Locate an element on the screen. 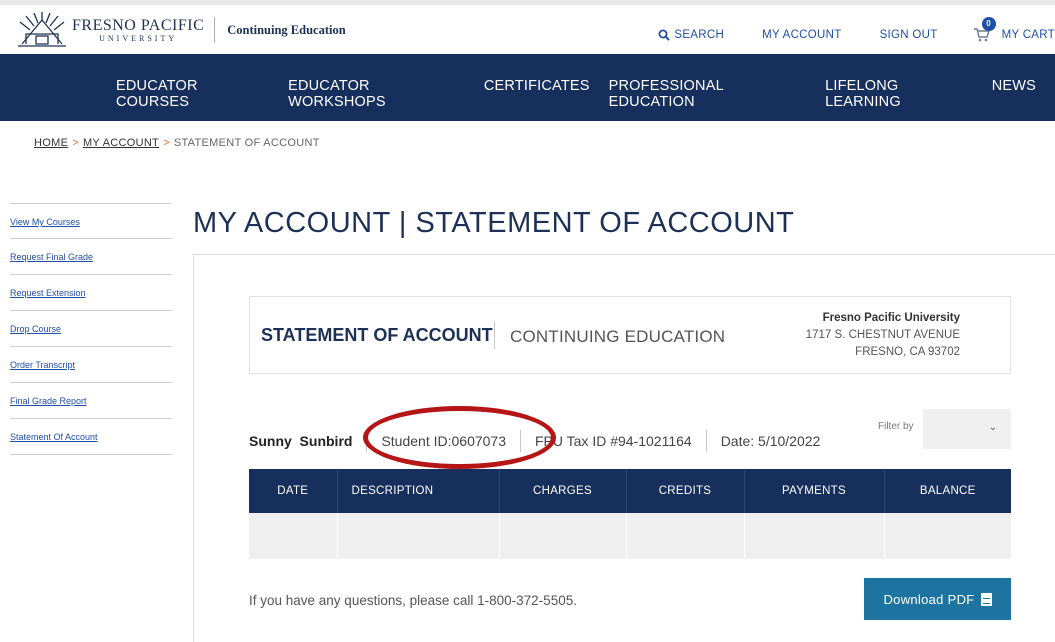 Image resolution: width=1055 pixels, height=642 pixels. division-label: Continuing Education is located at coordinates (286, 30).